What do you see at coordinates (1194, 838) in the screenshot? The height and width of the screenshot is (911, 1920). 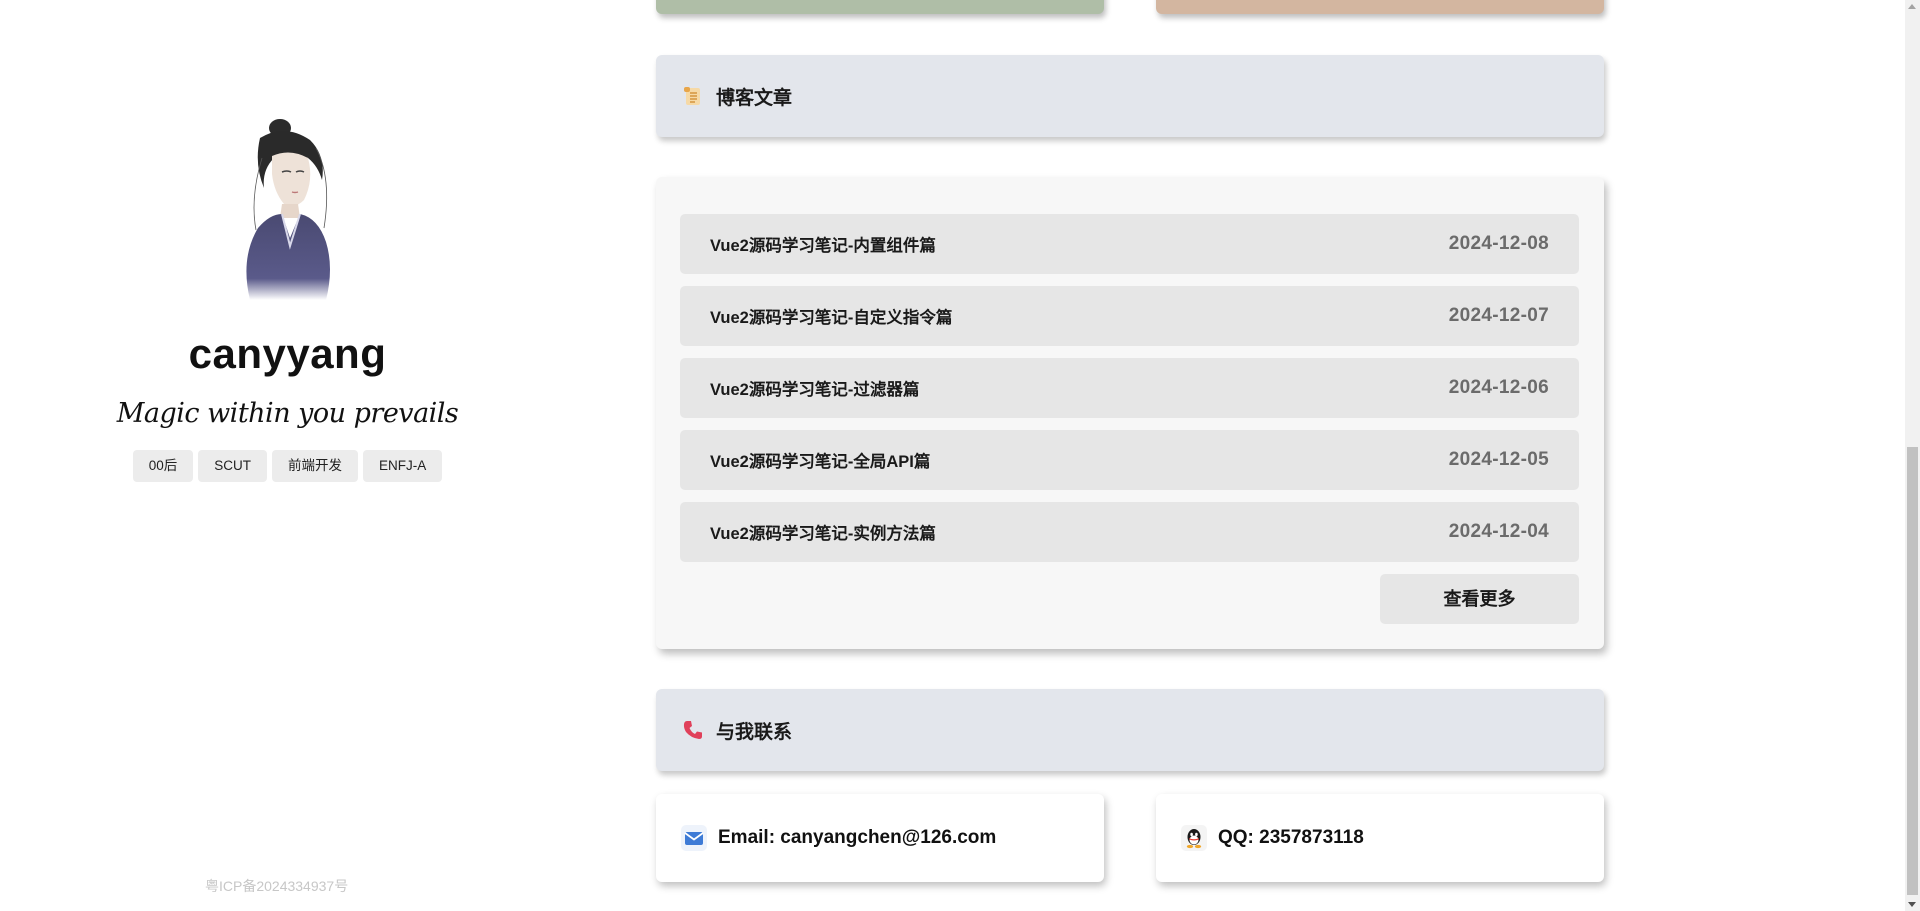 I see `qq-icon` at bounding box center [1194, 838].